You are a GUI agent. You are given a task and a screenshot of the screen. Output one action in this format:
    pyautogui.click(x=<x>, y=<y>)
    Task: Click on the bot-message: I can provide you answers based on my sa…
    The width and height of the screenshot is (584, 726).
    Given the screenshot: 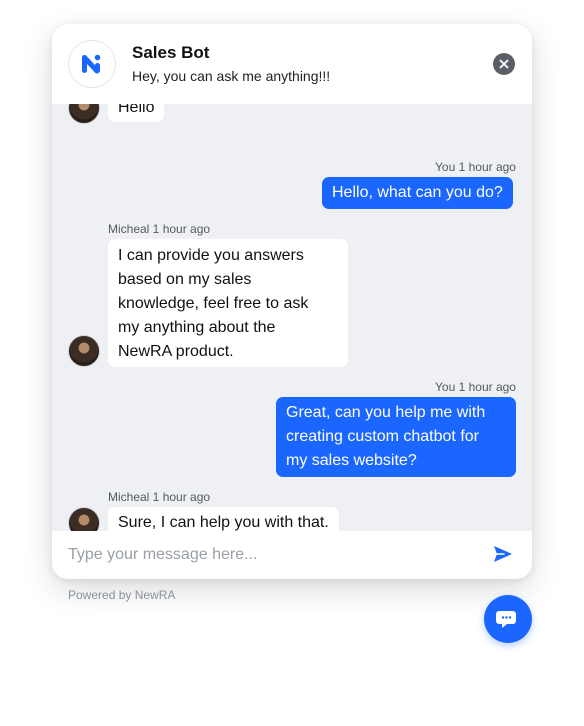 What is the action you would take?
    pyautogui.click(x=228, y=303)
    